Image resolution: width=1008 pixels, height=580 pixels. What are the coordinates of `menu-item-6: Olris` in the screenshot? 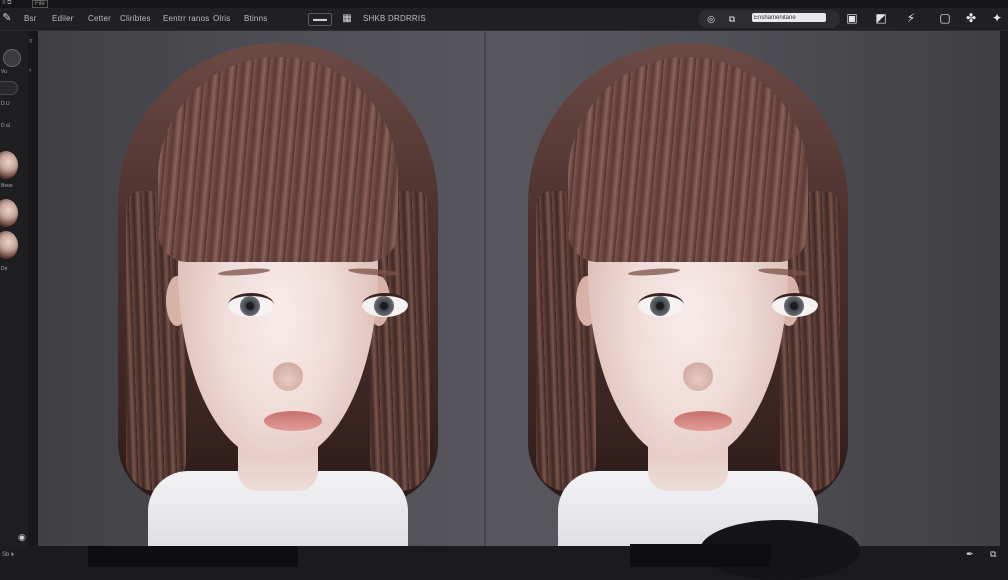 It's located at (221, 18).